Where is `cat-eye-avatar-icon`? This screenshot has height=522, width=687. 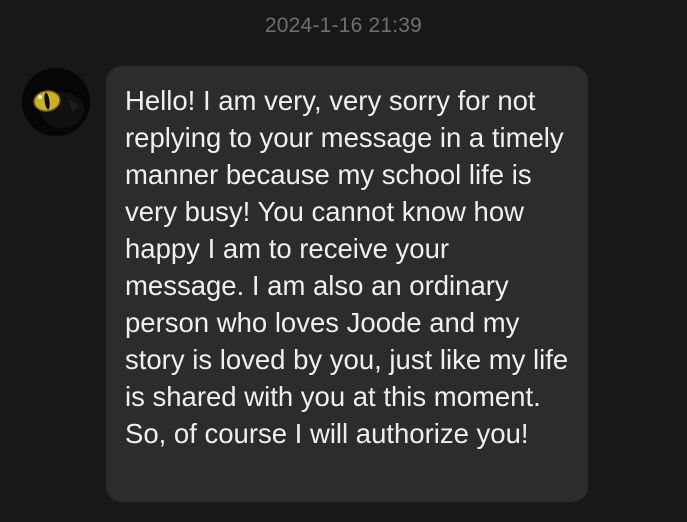
cat-eye-avatar-icon is located at coordinates (56, 102).